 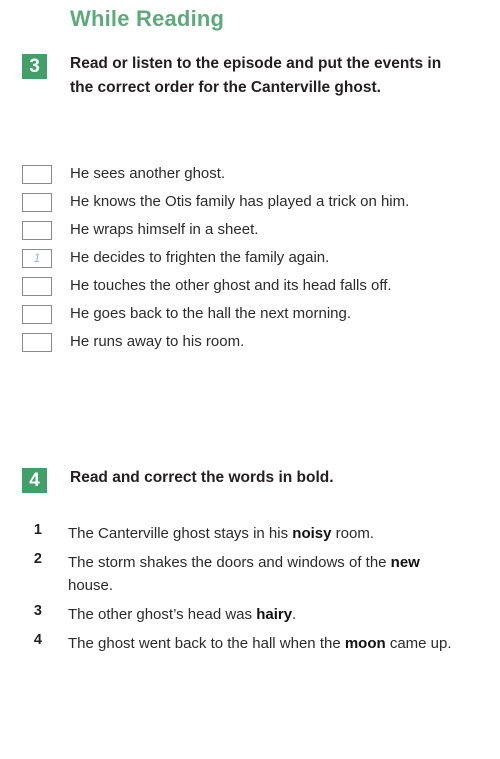 I want to click on sentence-after: came up., so click(x=418, y=643).